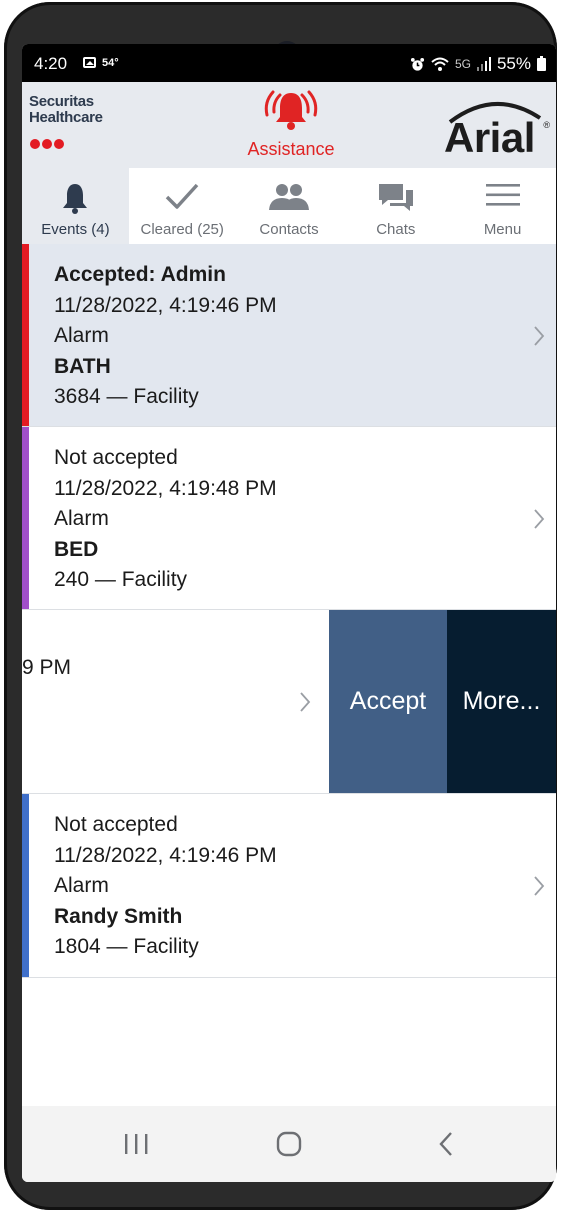 The image size is (561, 1214). Describe the element at coordinates (121, 579) in the screenshot. I see `event-detail: 240 — Facility` at that location.